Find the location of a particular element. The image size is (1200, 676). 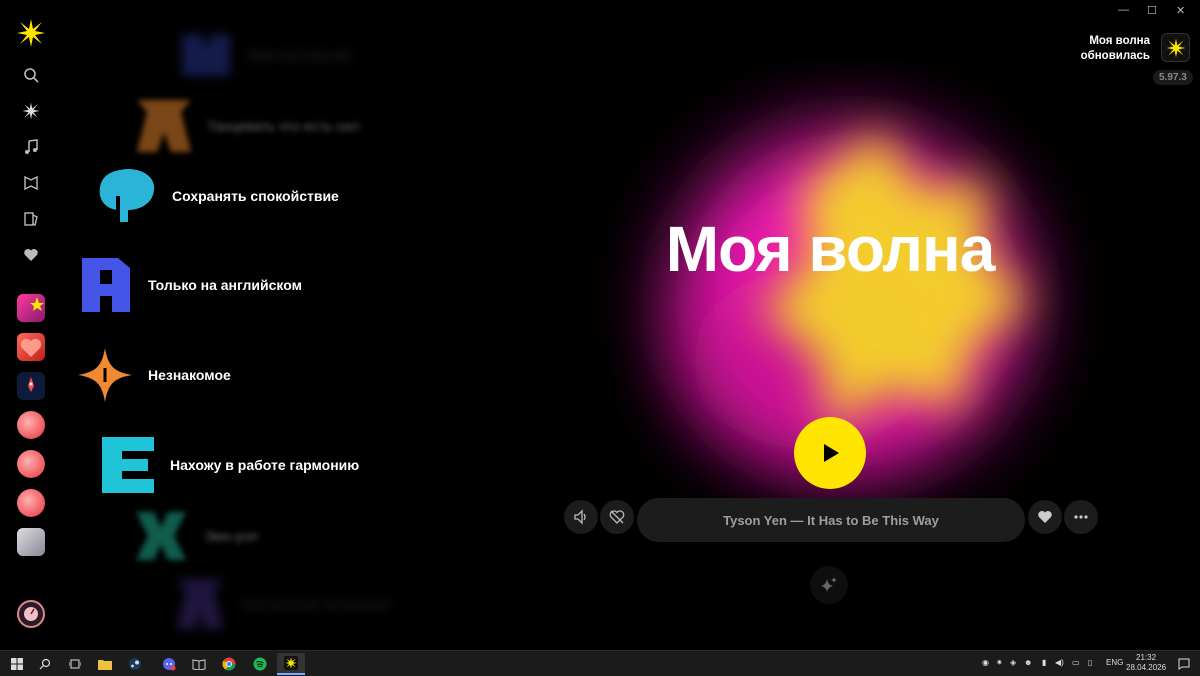

more-dots-icon is located at coordinates (1081, 517).